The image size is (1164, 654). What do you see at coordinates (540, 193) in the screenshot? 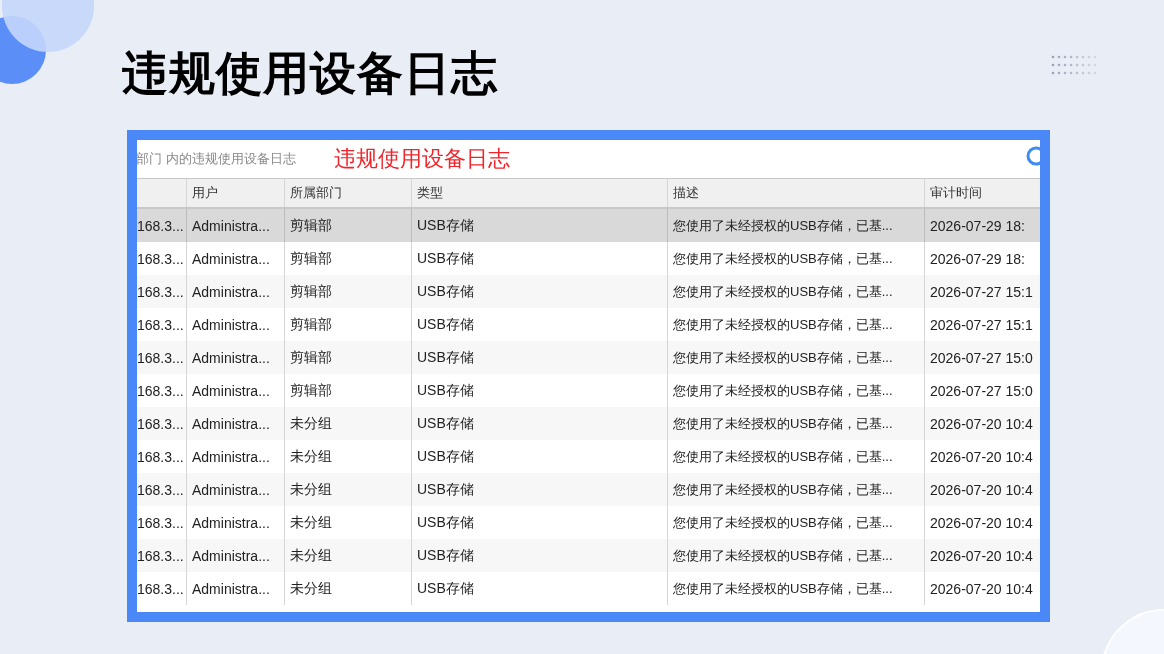
I see `column-header: 类型` at bounding box center [540, 193].